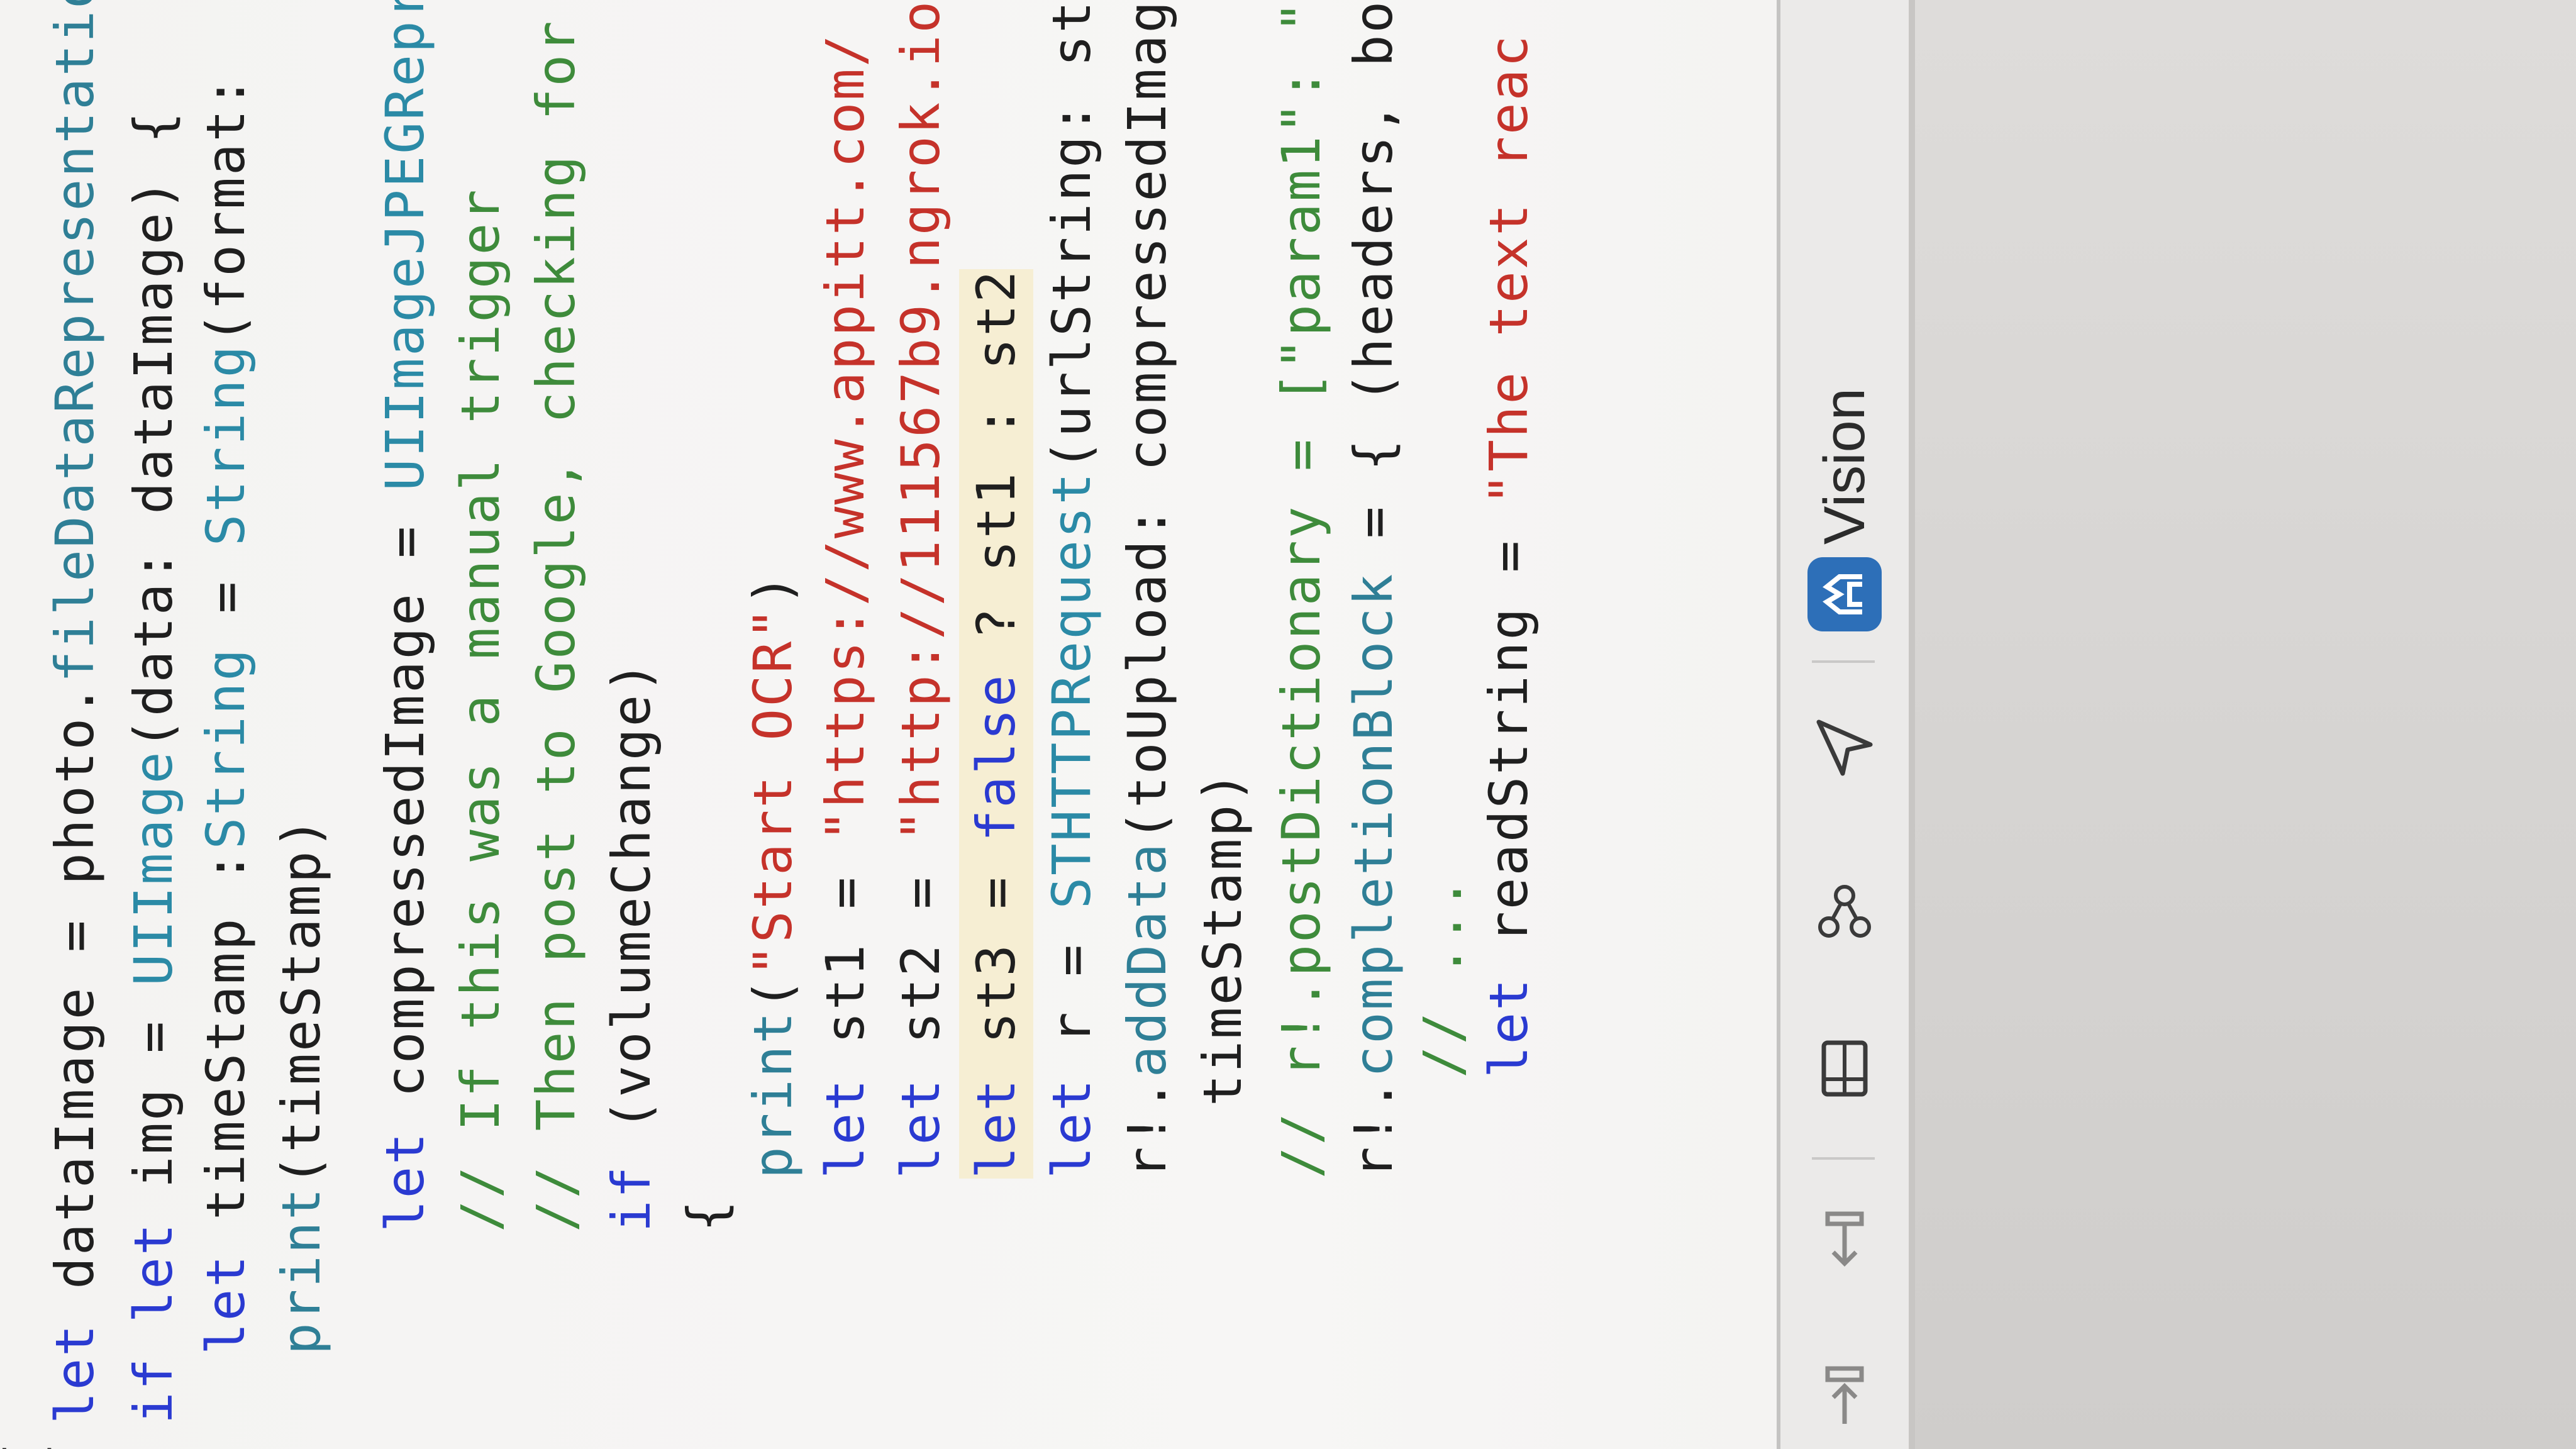 Image resolution: width=2576 pixels, height=1449 pixels. I want to click on code-token: fileDataRepresentatio, so click(75, 341).